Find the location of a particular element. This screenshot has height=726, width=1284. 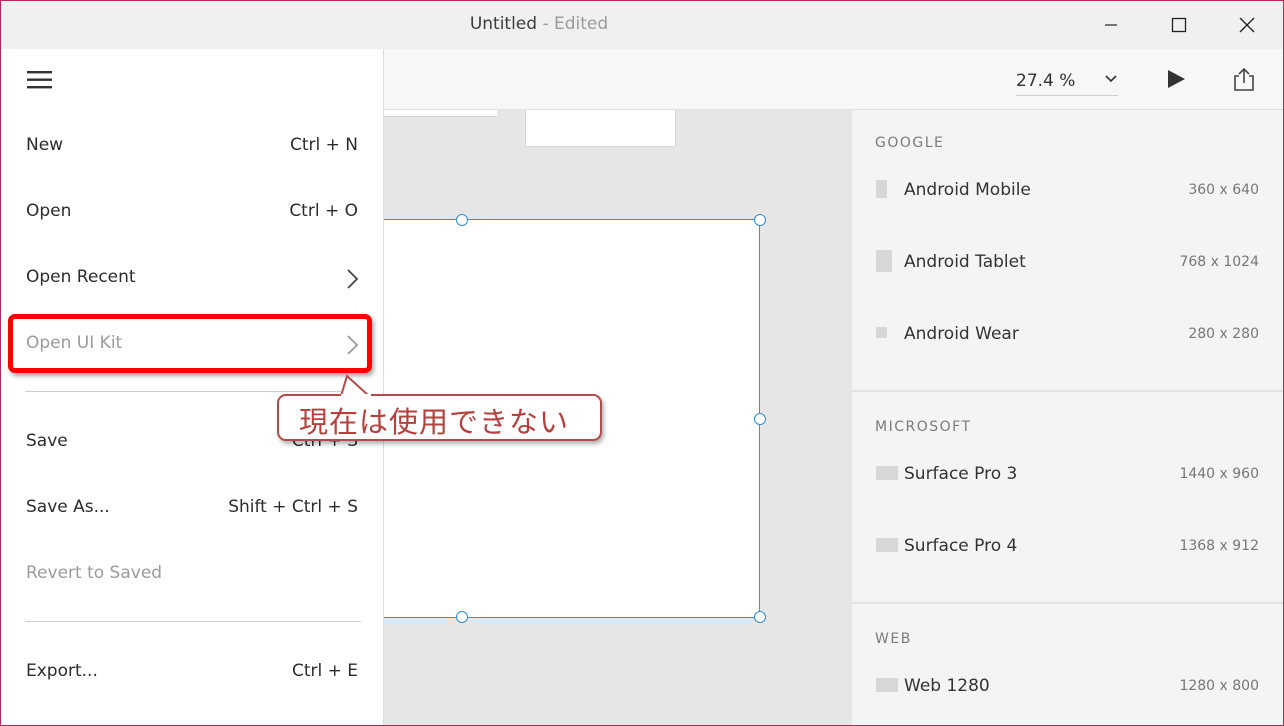

callout-tail-mask is located at coordinates (356, 396).